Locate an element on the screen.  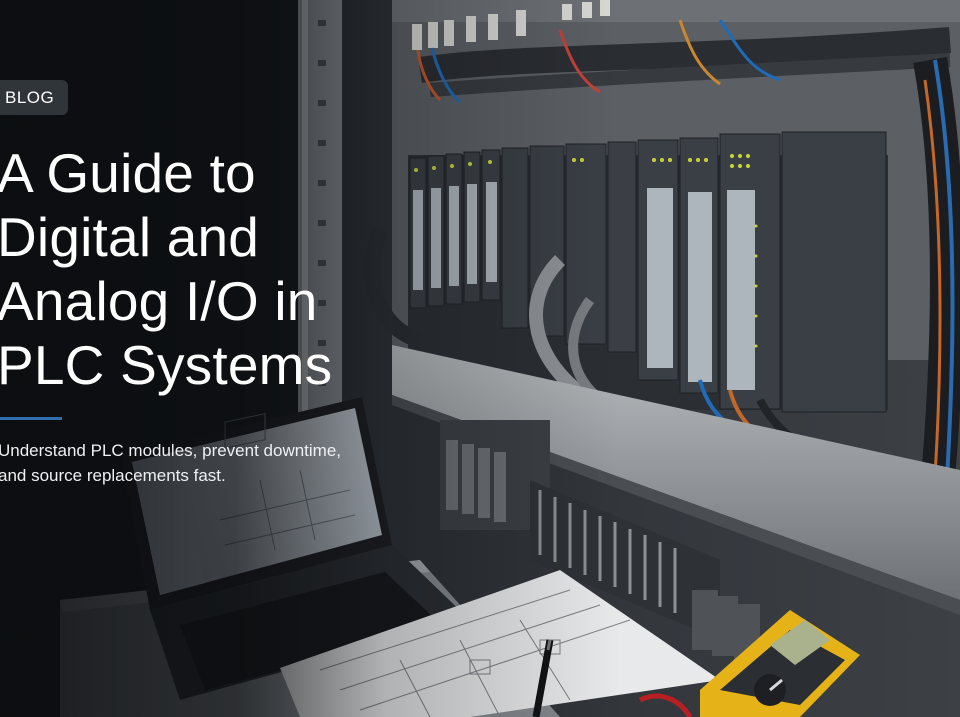
accent-divider is located at coordinates (31, 418).